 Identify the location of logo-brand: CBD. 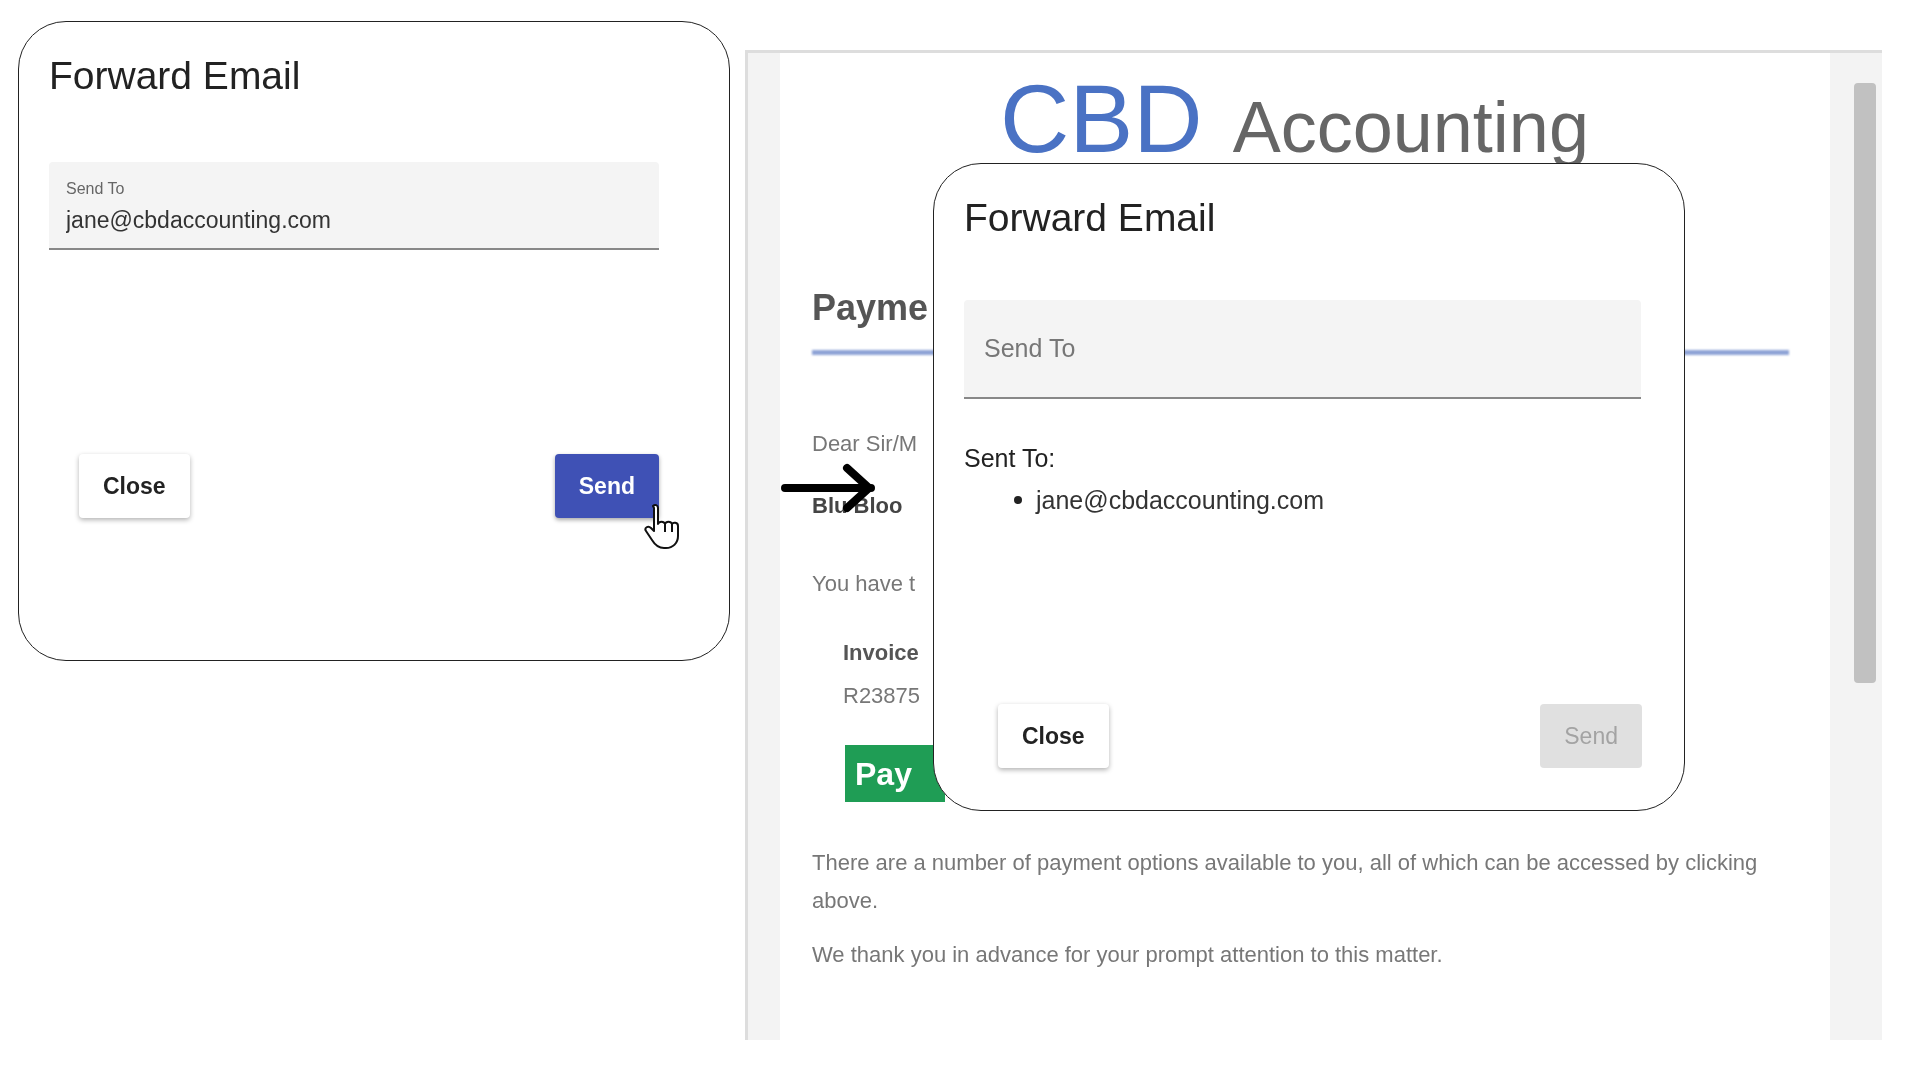
(1101, 119).